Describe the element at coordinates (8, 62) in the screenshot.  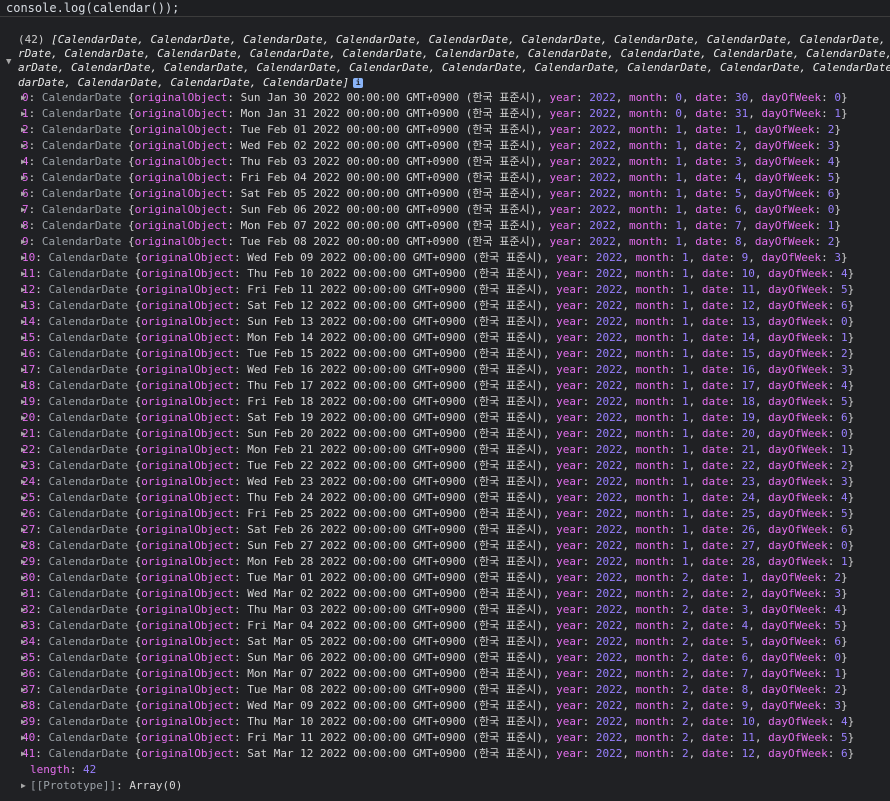
I see `expand-triangle-icon: ▼` at that location.